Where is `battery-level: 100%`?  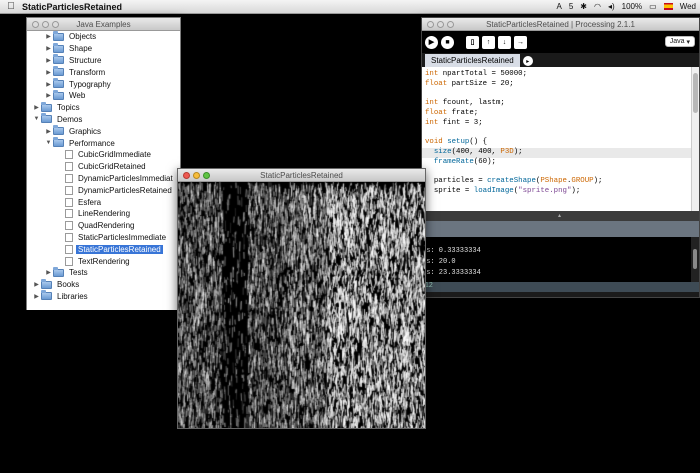 battery-level: 100% is located at coordinates (632, 6).